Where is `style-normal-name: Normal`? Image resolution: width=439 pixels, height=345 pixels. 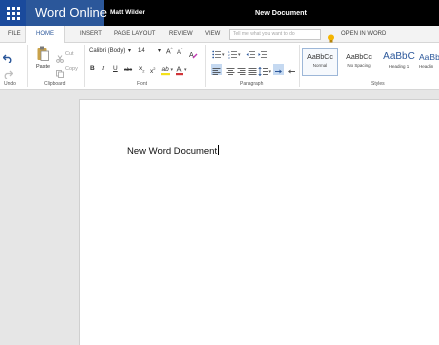 style-normal-name: Normal is located at coordinates (320, 65).